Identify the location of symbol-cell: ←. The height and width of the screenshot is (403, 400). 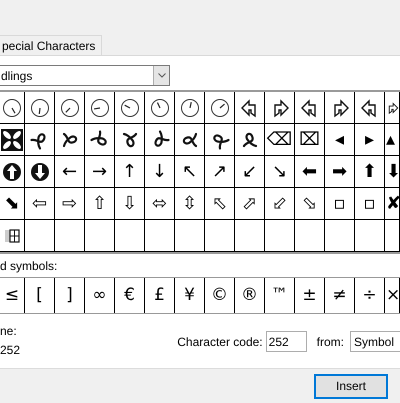
(70, 172).